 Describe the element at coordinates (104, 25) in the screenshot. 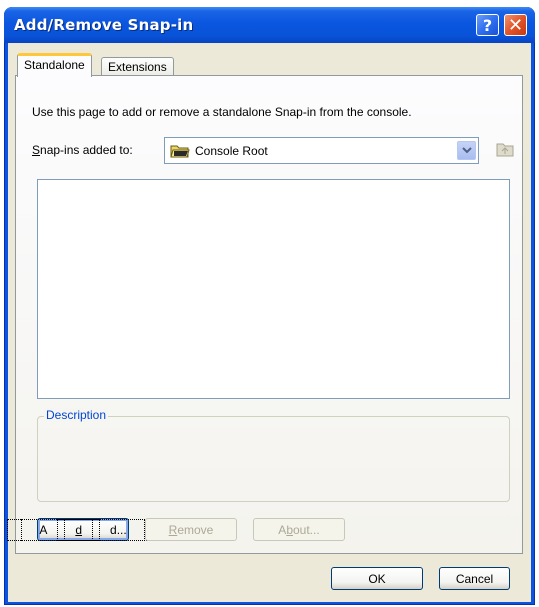

I see `window-title: Add/Remove Snap-in` at that location.